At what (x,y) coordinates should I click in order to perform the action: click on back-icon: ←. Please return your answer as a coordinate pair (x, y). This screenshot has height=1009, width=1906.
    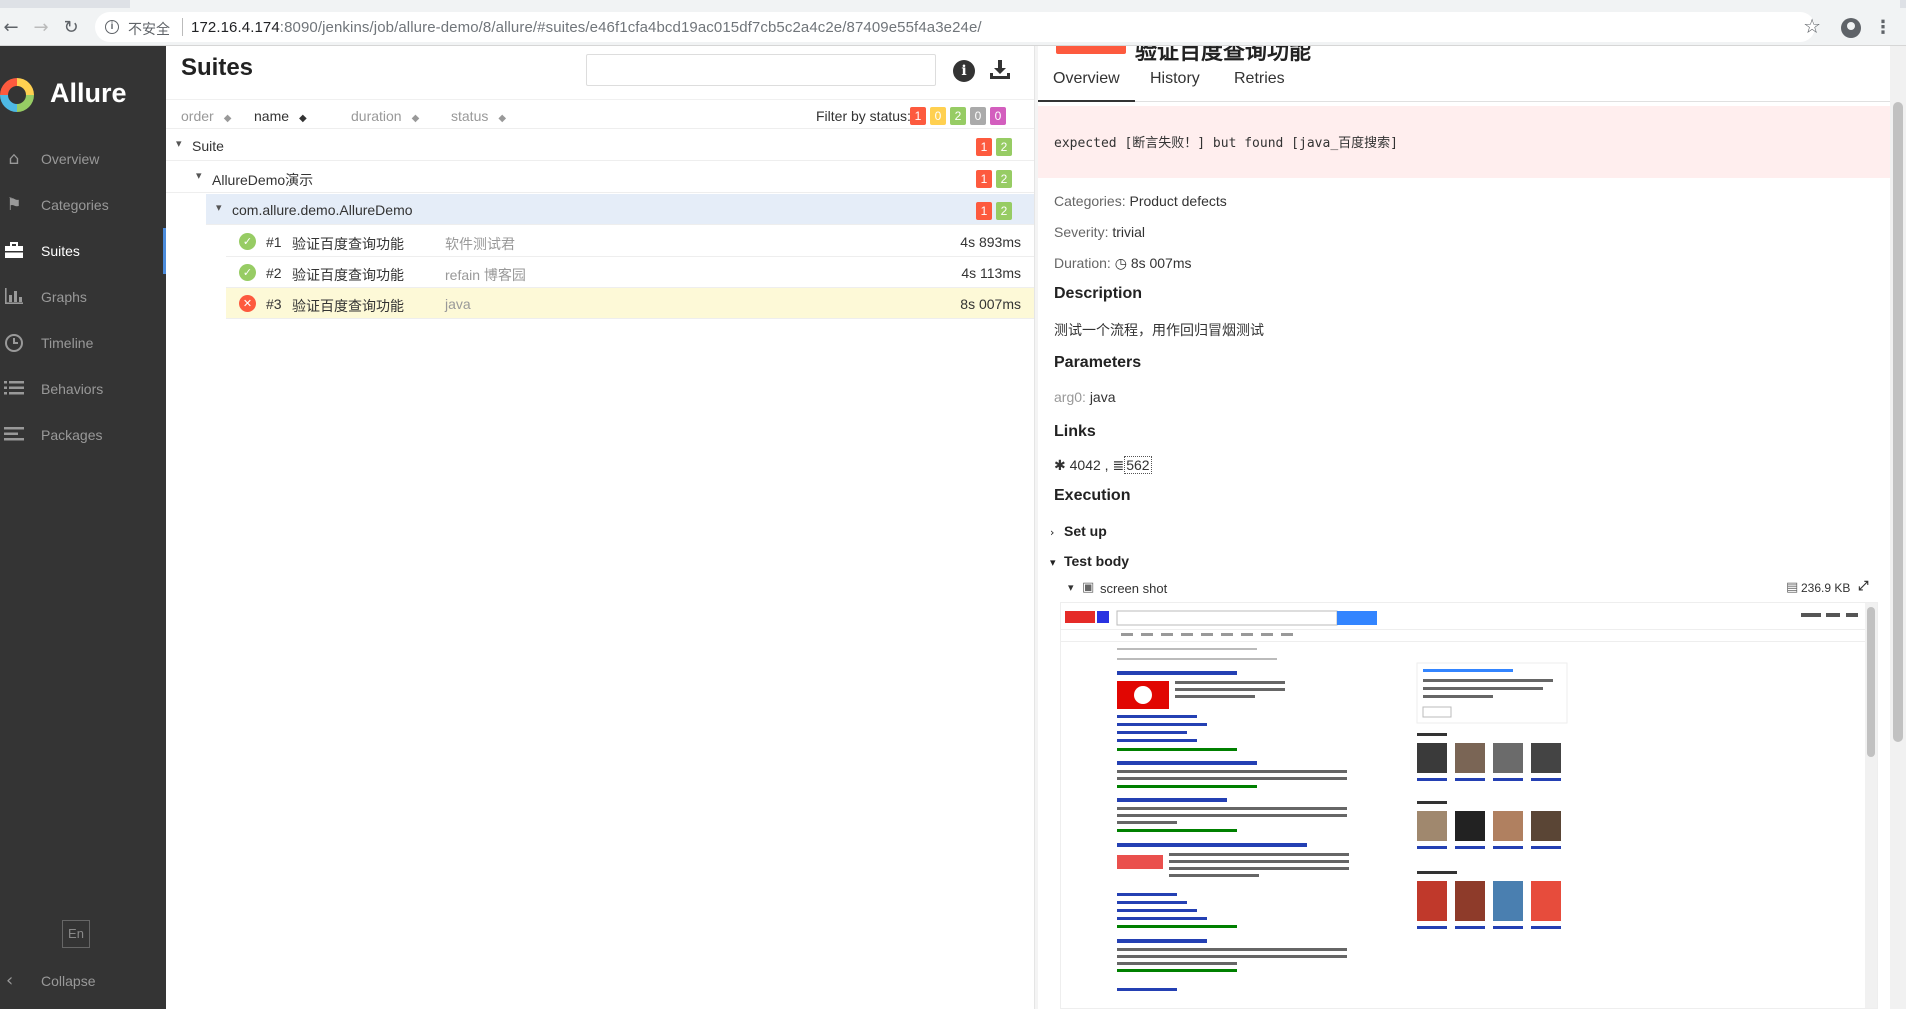
    Looking at the image, I should click on (11, 28).